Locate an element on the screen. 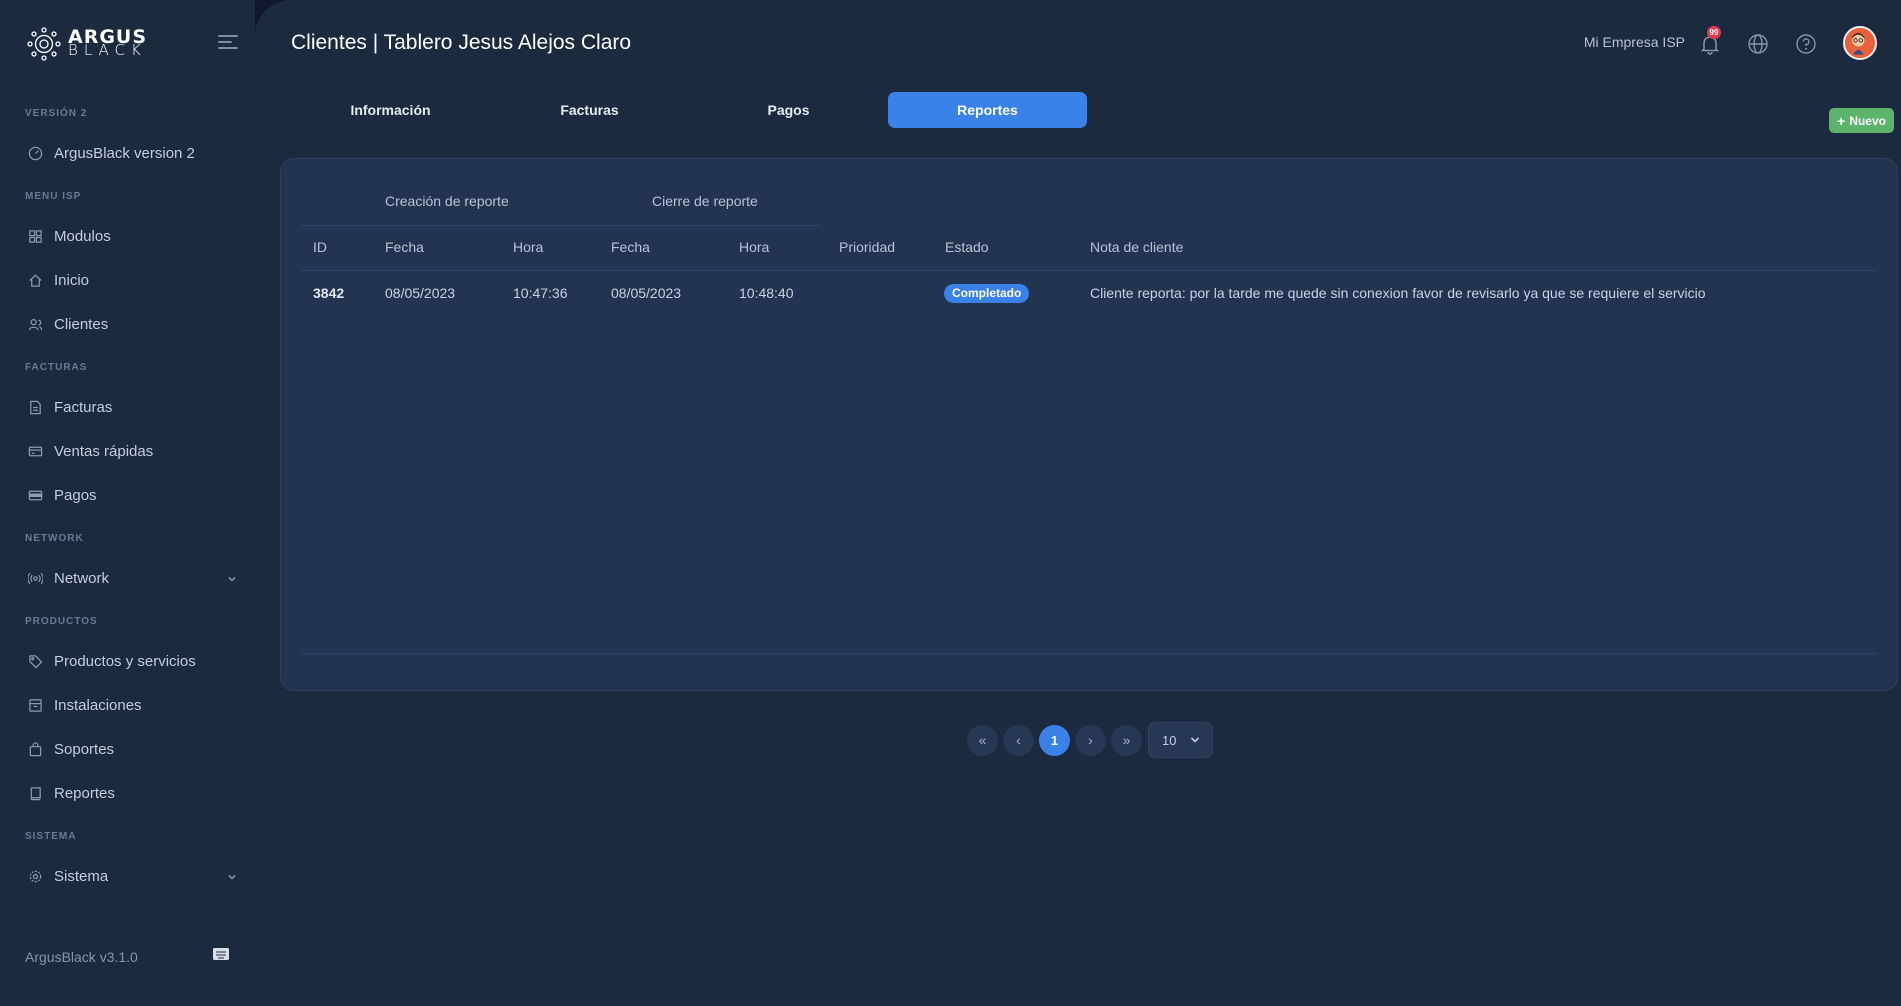 Image resolution: width=1901 pixels, height=1006 pixels. column-header-estado: Estado is located at coordinates (967, 247).